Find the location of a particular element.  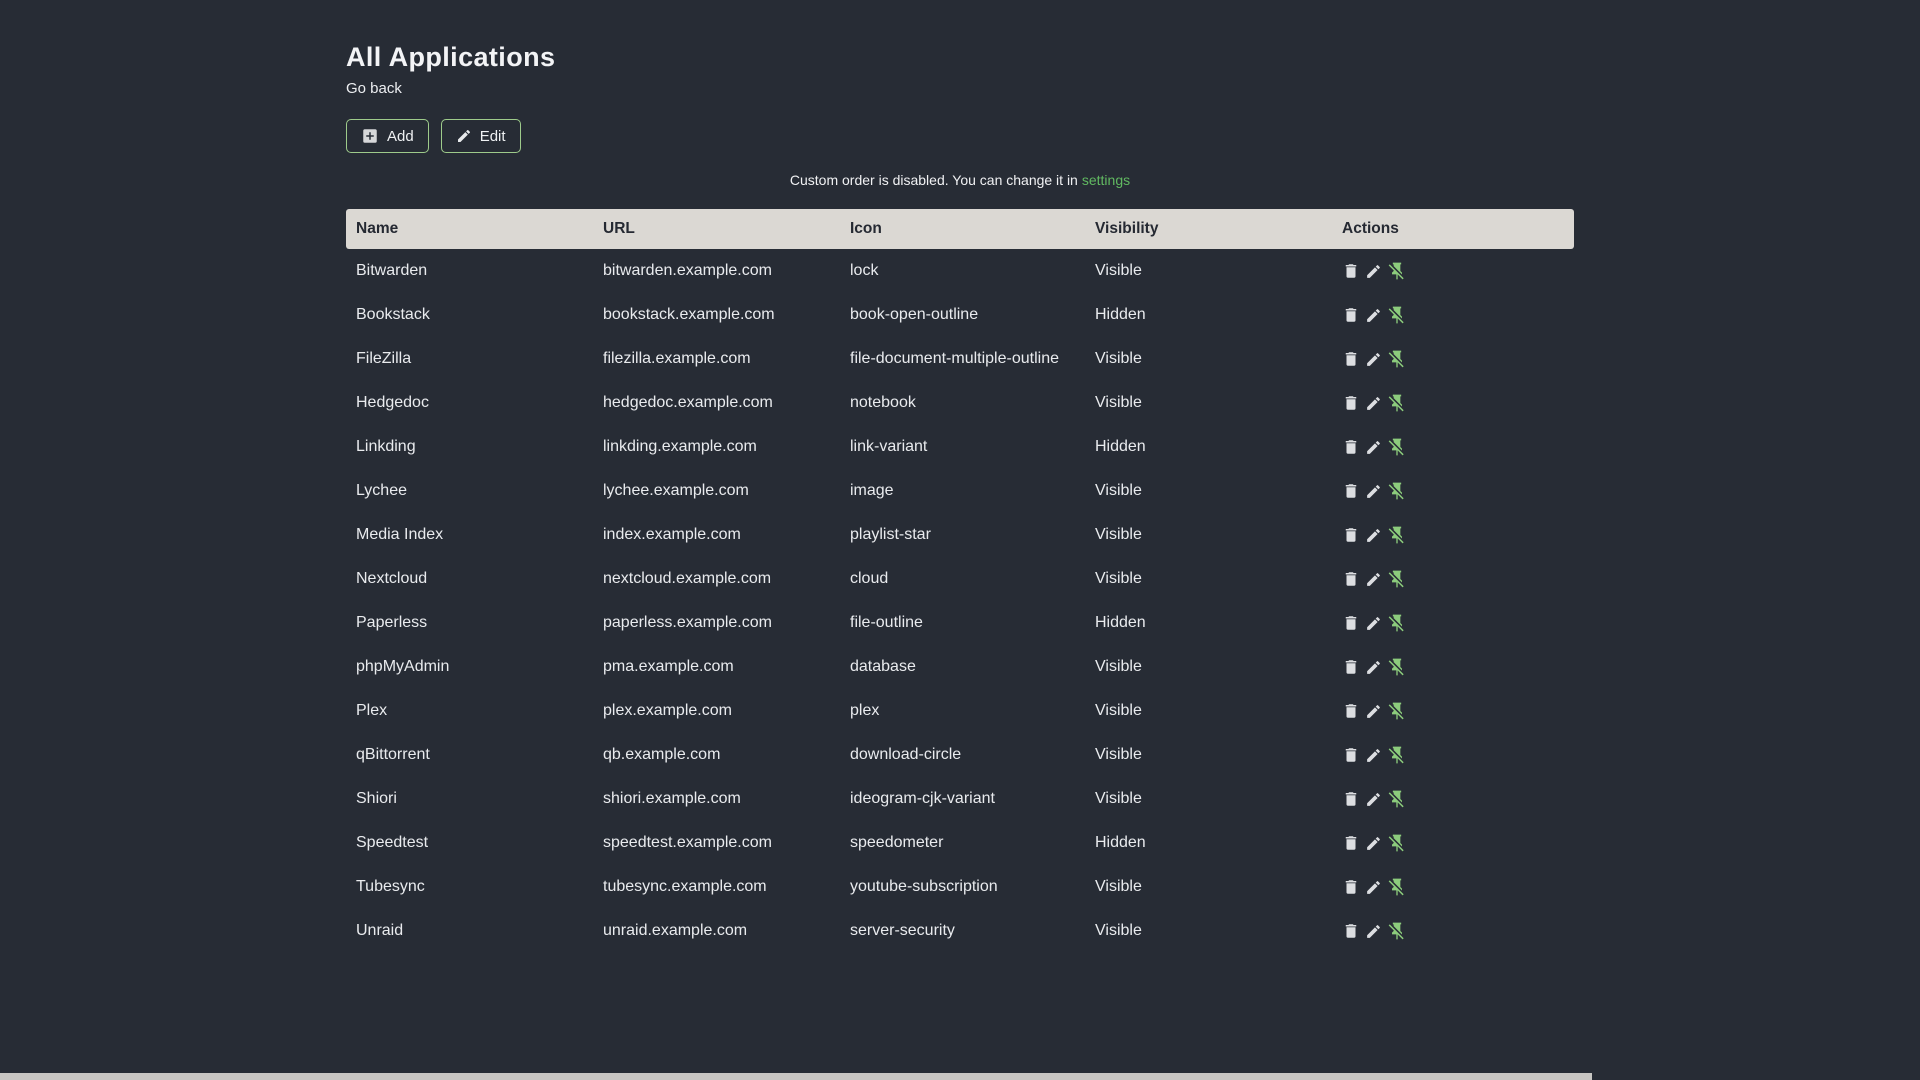

app-name-cell: Shiori is located at coordinates (376, 798).